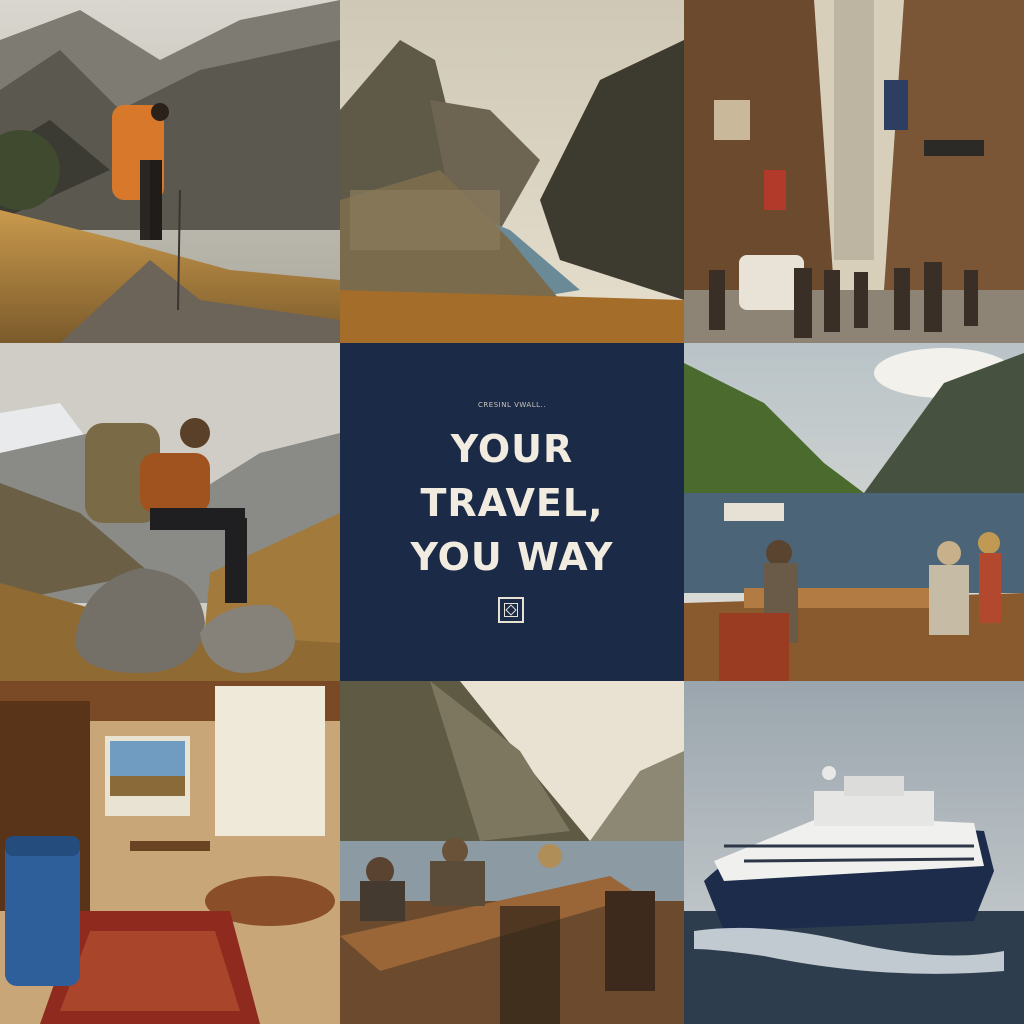 The image size is (1024, 1024). Describe the element at coordinates (512, 171) in the screenshot. I see `photo-machu-picchu-river` at that location.